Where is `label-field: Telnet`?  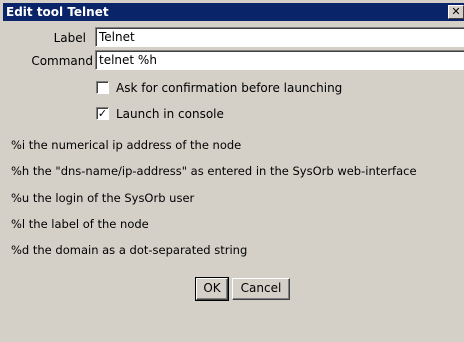 label-field: Telnet is located at coordinates (279, 37).